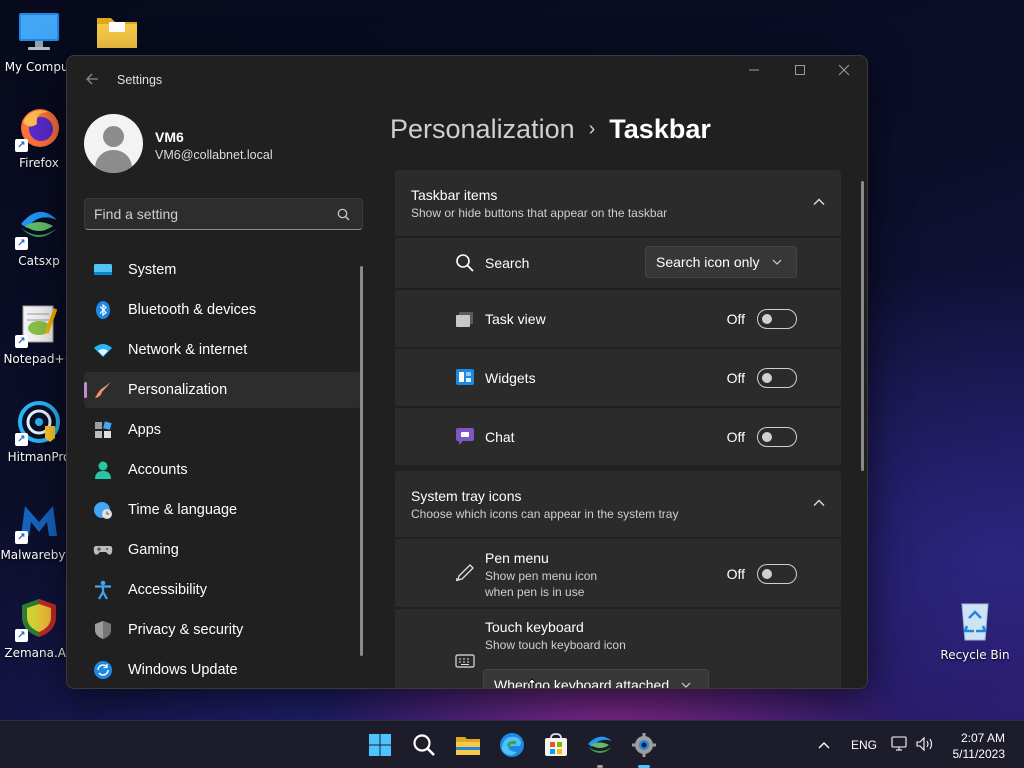  Describe the element at coordinates (145, 430) in the screenshot. I see `sidebar-item-label: Apps` at that location.